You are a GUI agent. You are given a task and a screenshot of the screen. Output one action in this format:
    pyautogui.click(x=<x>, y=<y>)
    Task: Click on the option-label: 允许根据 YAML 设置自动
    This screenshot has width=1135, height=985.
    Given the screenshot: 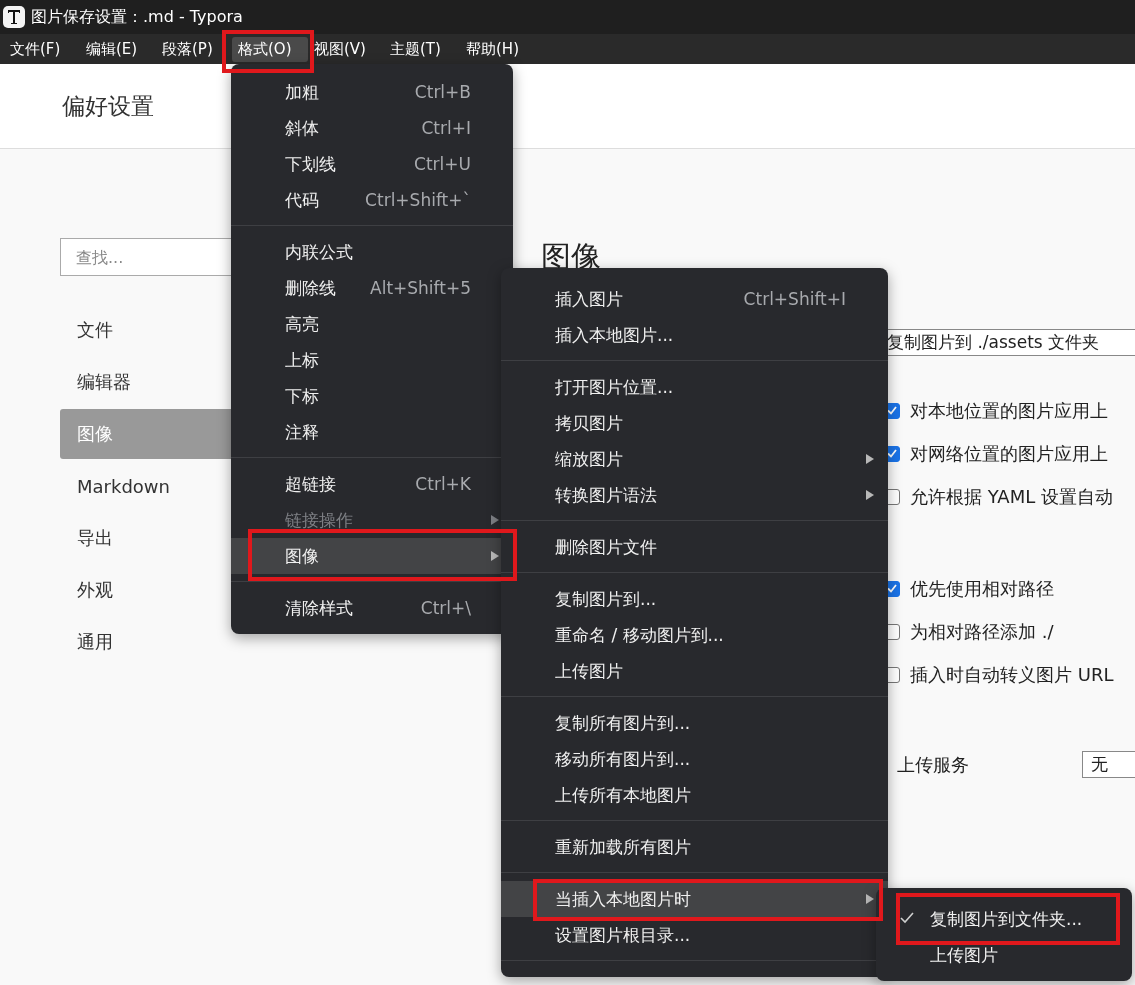 What is the action you would take?
    pyautogui.click(x=1011, y=496)
    